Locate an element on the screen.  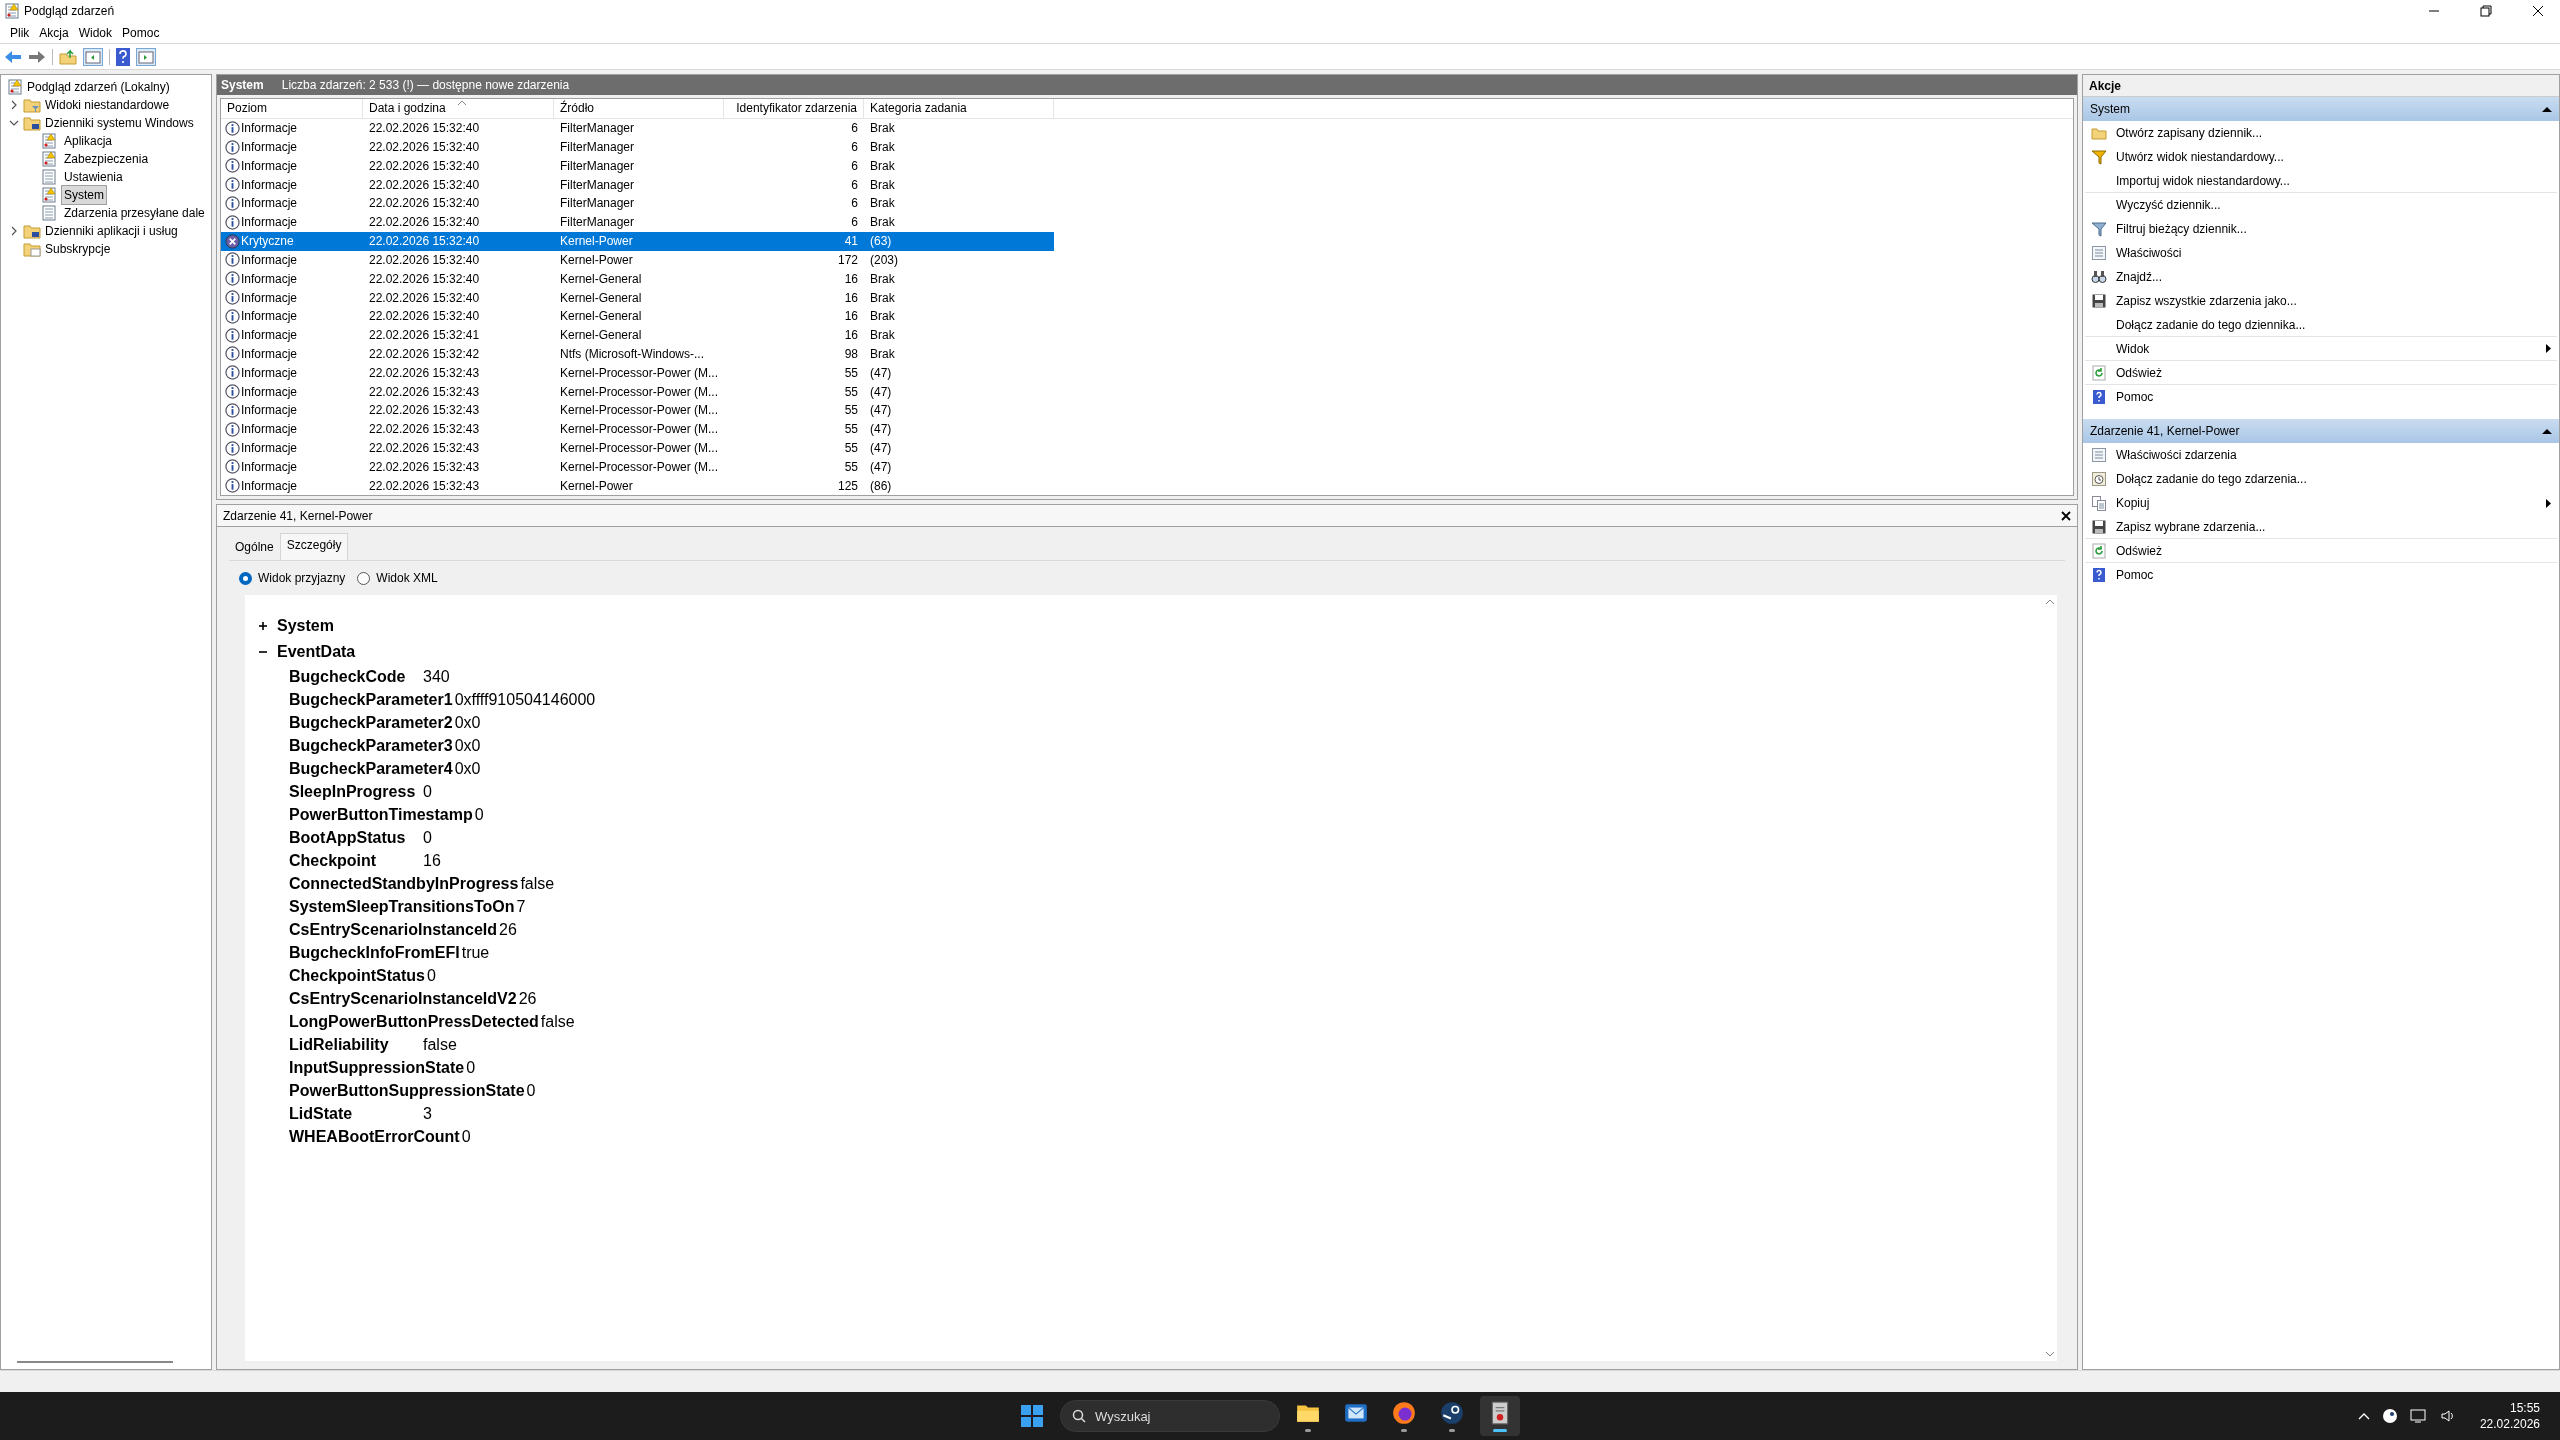
back-arrow-icon is located at coordinates (13, 56).